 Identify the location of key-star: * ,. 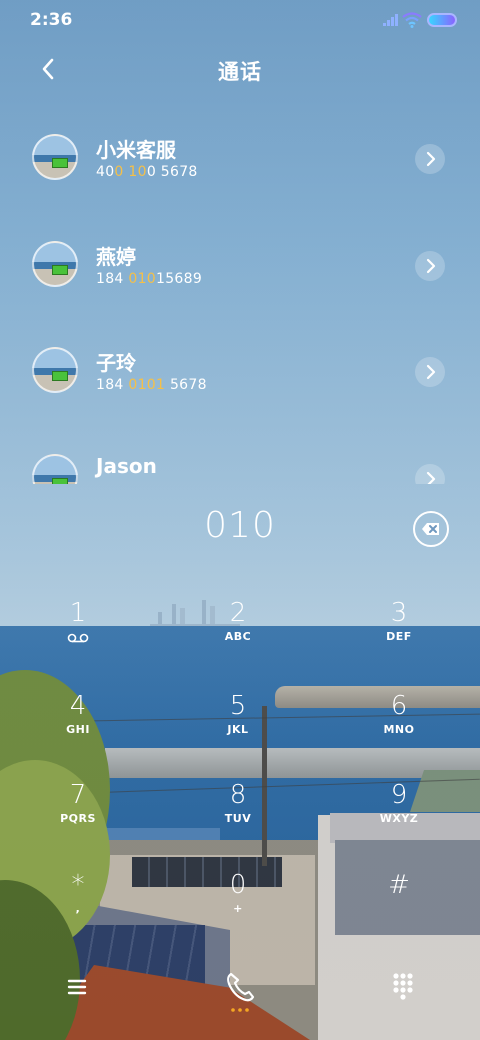
(78, 910).